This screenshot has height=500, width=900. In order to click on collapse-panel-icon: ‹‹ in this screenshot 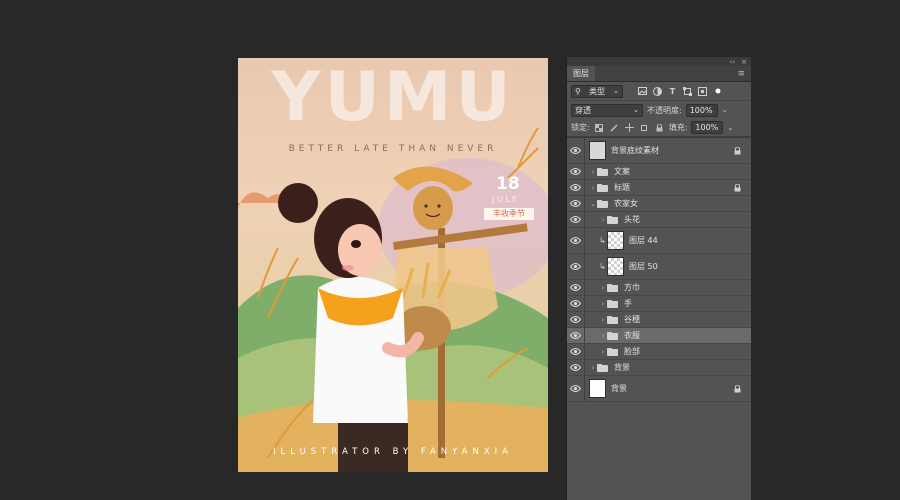, I will do `click(733, 62)`.